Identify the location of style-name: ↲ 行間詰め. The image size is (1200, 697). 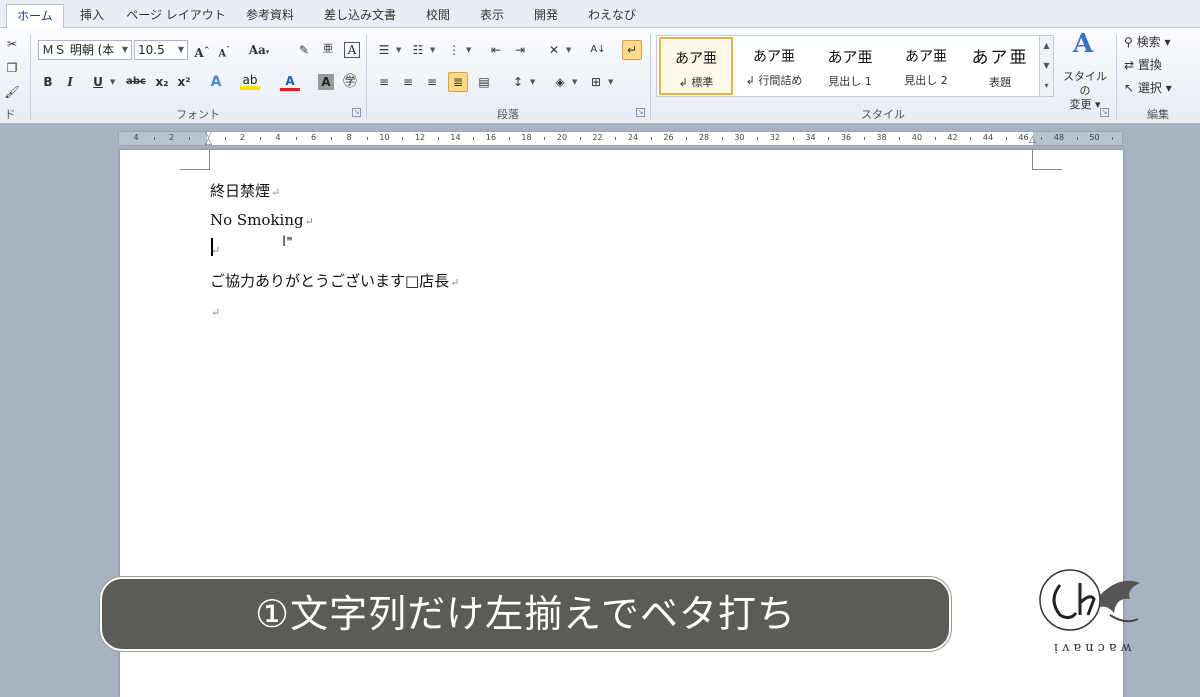
(774, 80).